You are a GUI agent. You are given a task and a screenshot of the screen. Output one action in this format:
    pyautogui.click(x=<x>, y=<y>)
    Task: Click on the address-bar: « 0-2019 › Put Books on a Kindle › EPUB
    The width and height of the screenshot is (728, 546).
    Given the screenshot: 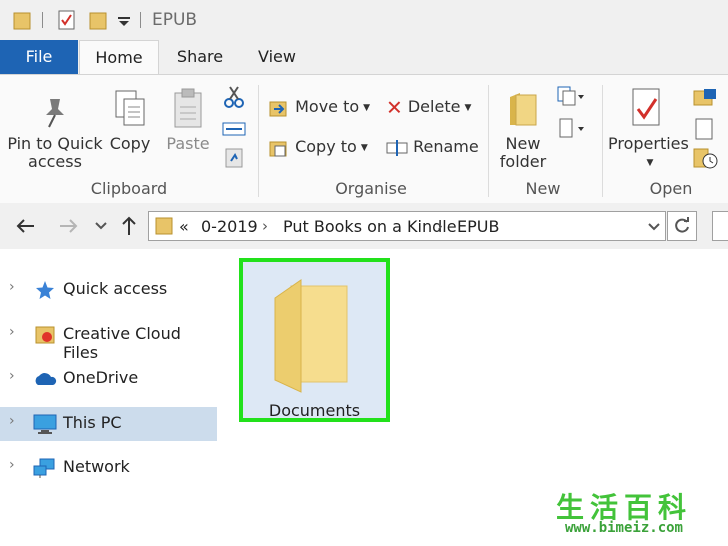 What is the action you would take?
    pyautogui.click(x=407, y=226)
    